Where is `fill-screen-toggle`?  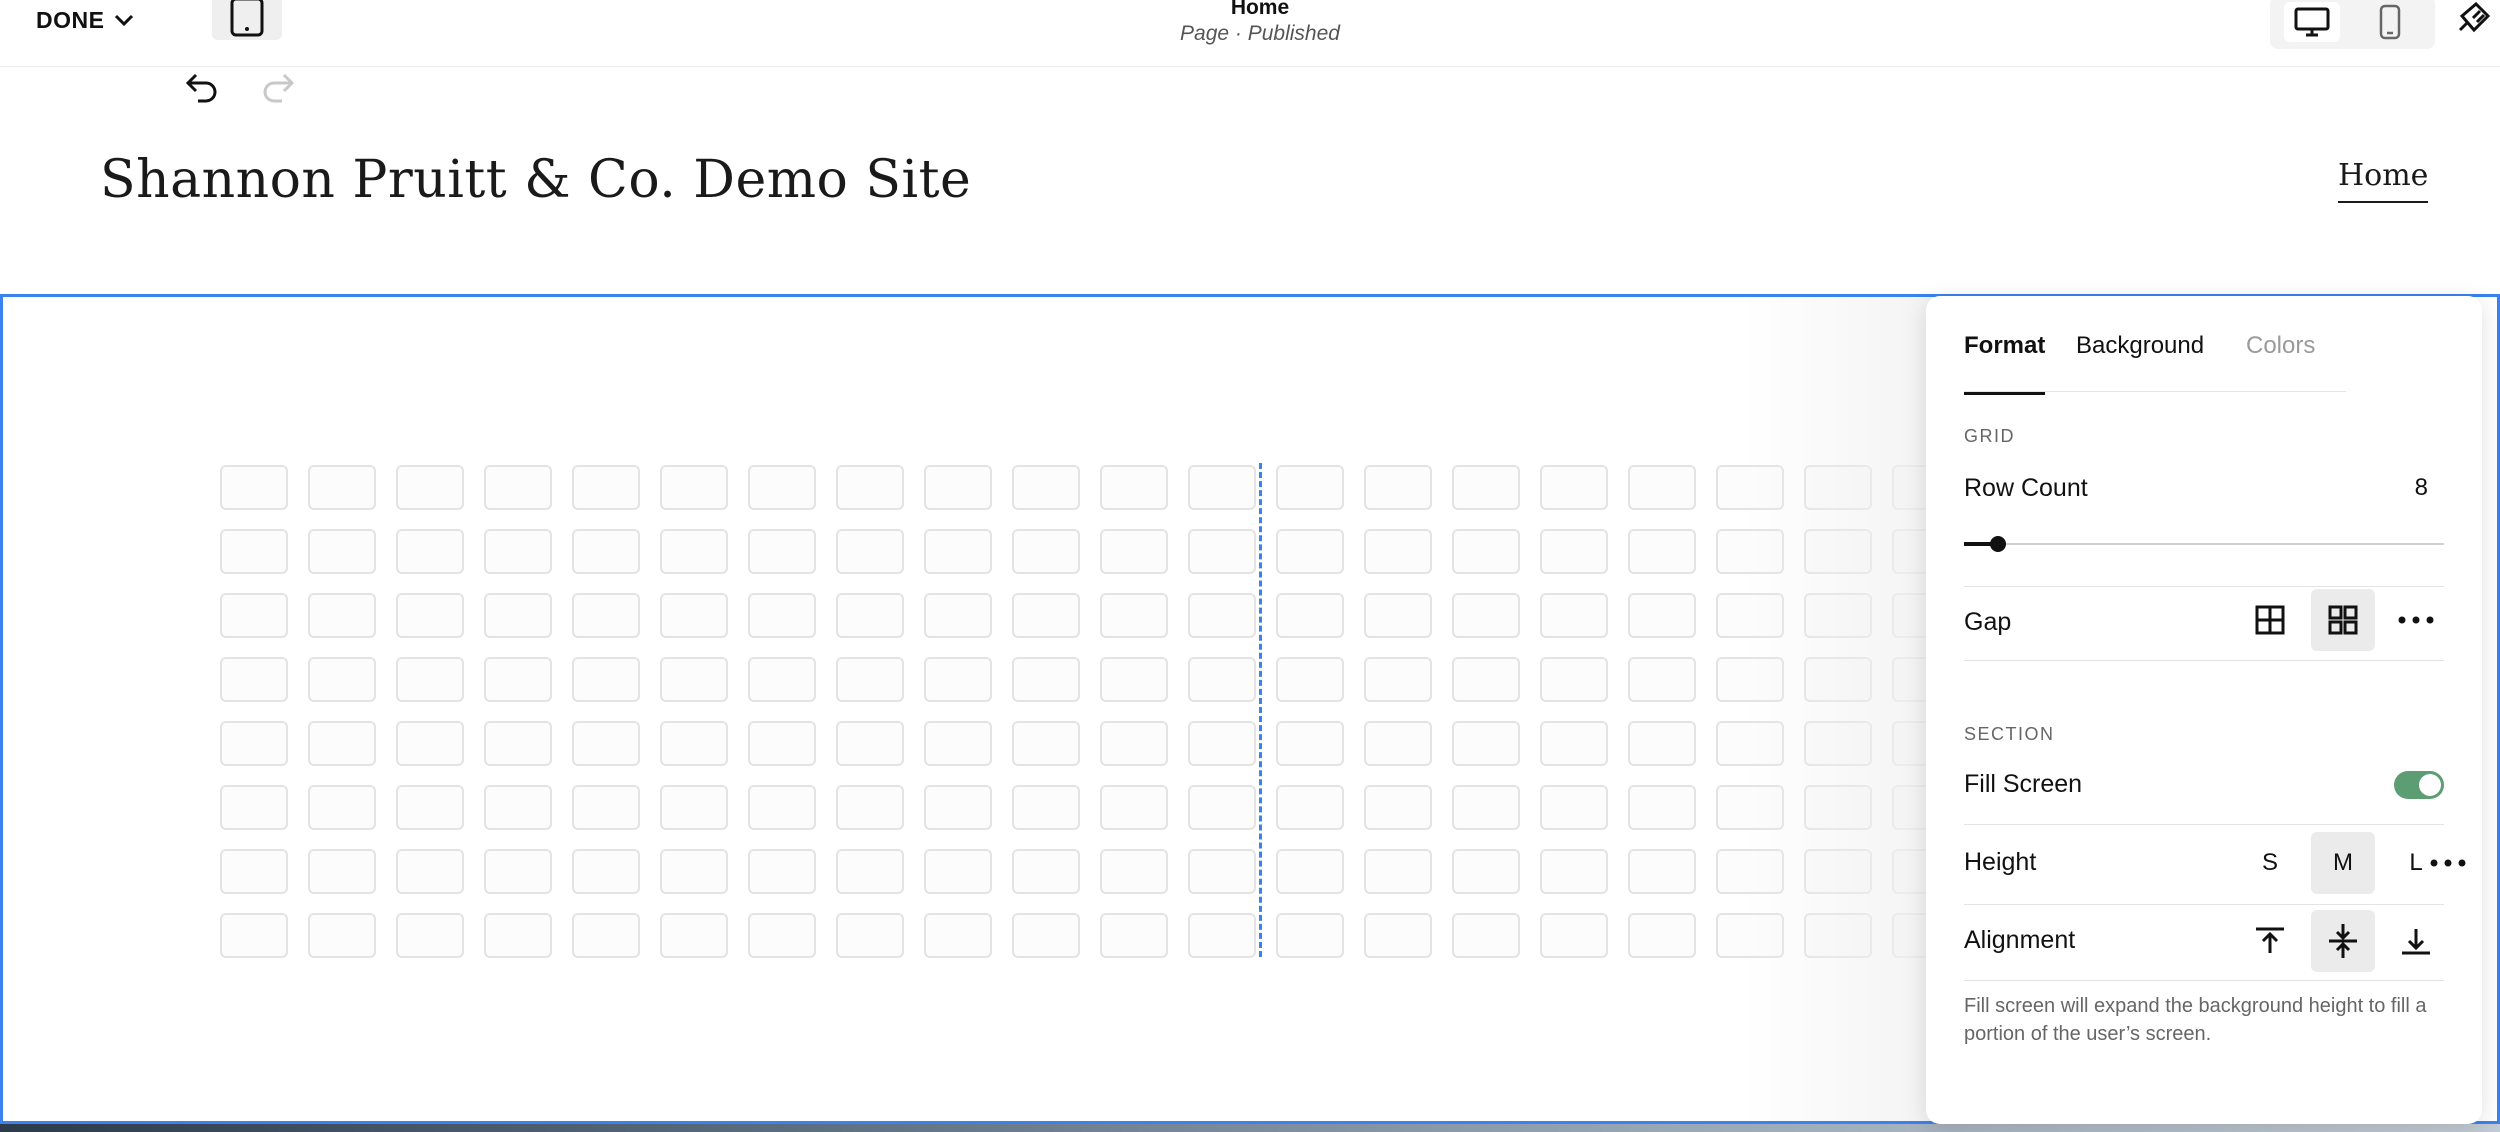
fill-screen-toggle is located at coordinates (2419, 785).